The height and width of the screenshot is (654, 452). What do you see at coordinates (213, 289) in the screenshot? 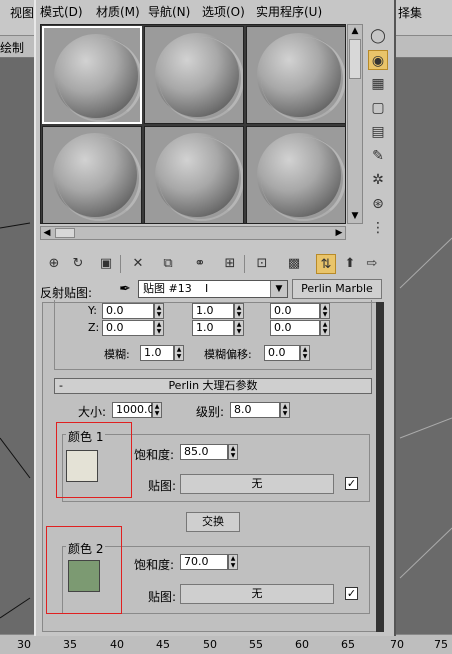
I see `map-name-combo: 贴图 #13 I ▼` at bounding box center [213, 289].